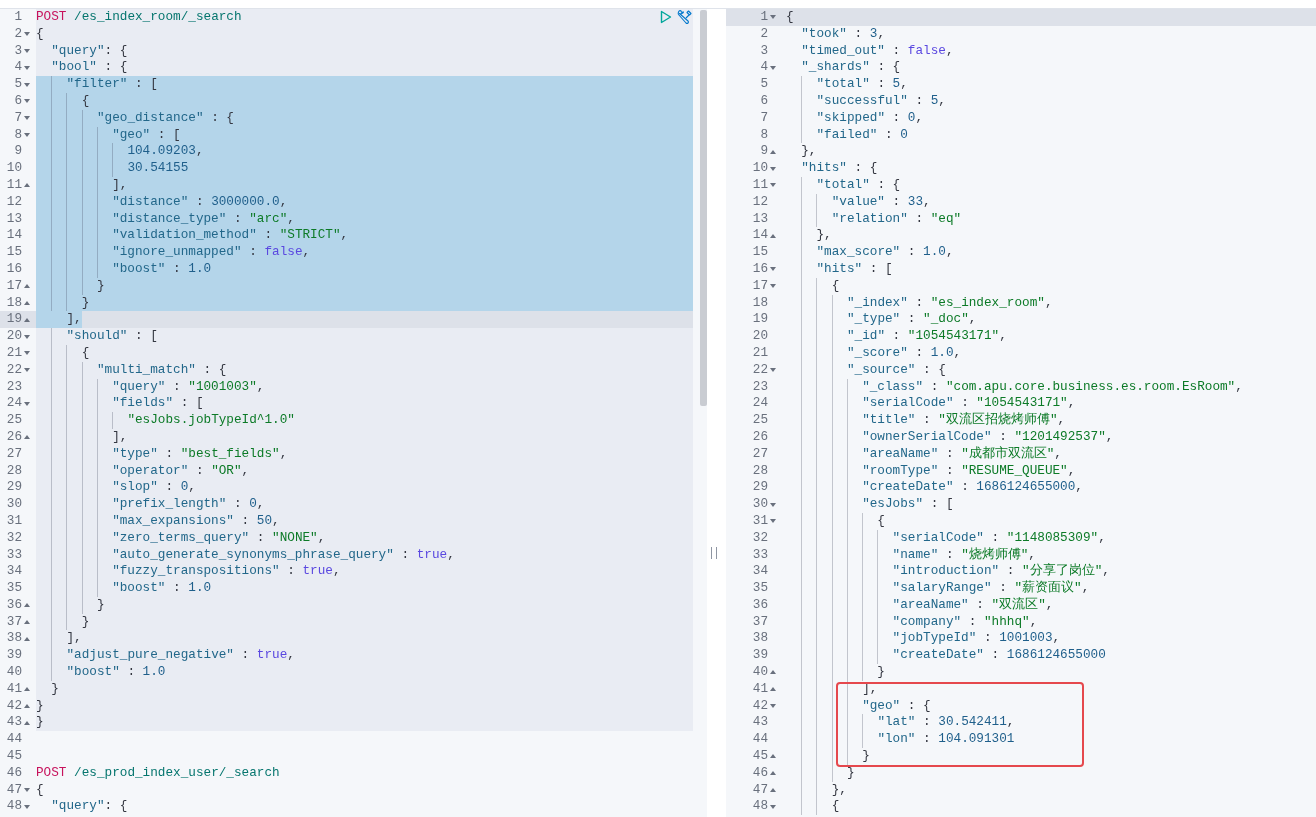  Describe the element at coordinates (760, 656) in the screenshot. I see `line-number: 39` at that location.